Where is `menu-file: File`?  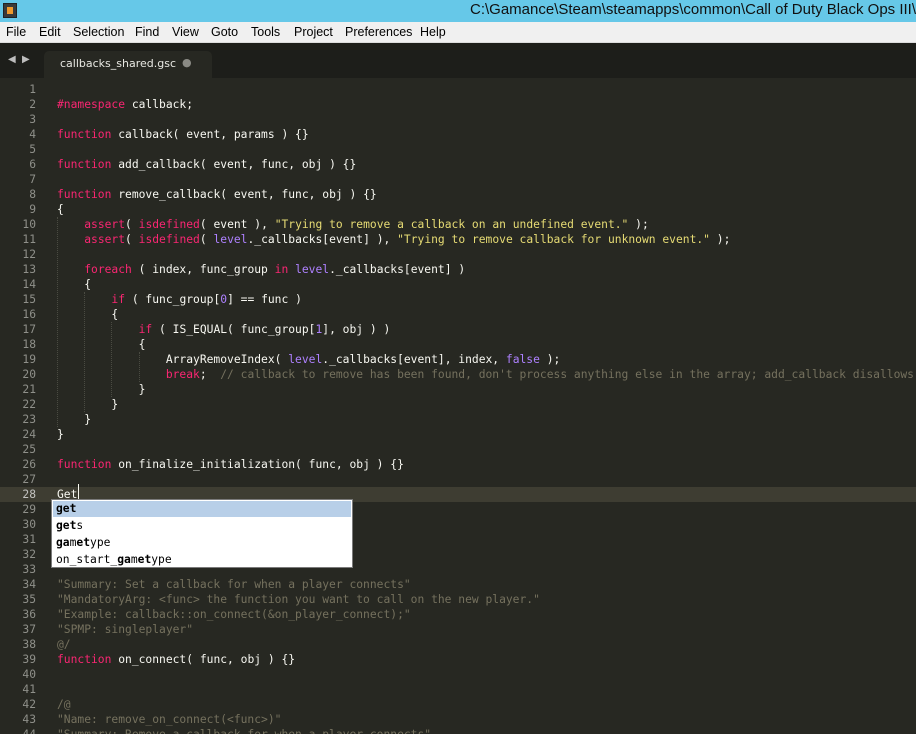 menu-file: File is located at coordinates (16, 32).